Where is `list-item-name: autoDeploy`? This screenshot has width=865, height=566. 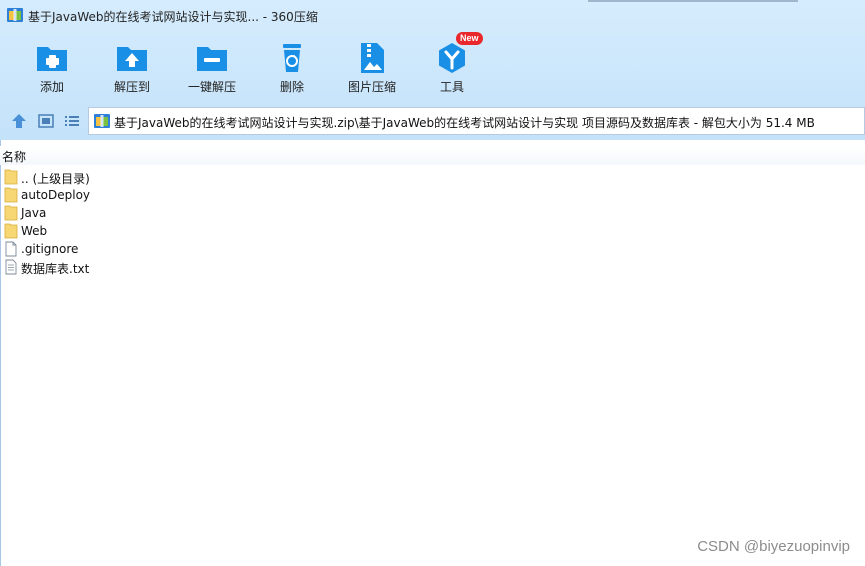
list-item-name: autoDeploy is located at coordinates (56, 195).